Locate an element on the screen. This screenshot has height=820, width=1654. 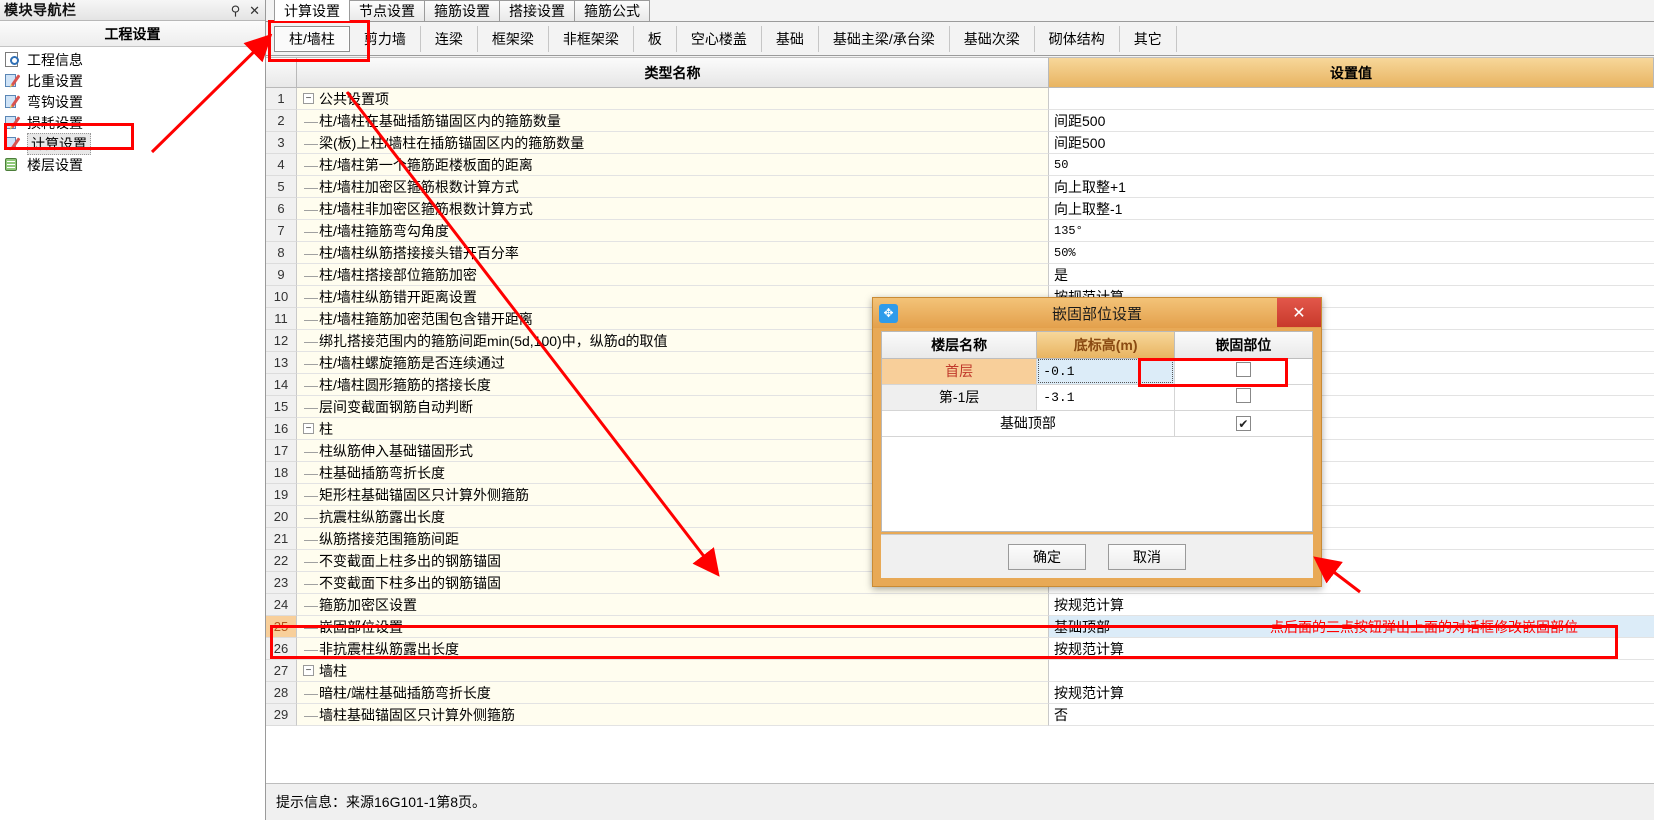
table-row: 24— 箍筋加密区设置 按规范计算 is located at coordinates (960, 605).